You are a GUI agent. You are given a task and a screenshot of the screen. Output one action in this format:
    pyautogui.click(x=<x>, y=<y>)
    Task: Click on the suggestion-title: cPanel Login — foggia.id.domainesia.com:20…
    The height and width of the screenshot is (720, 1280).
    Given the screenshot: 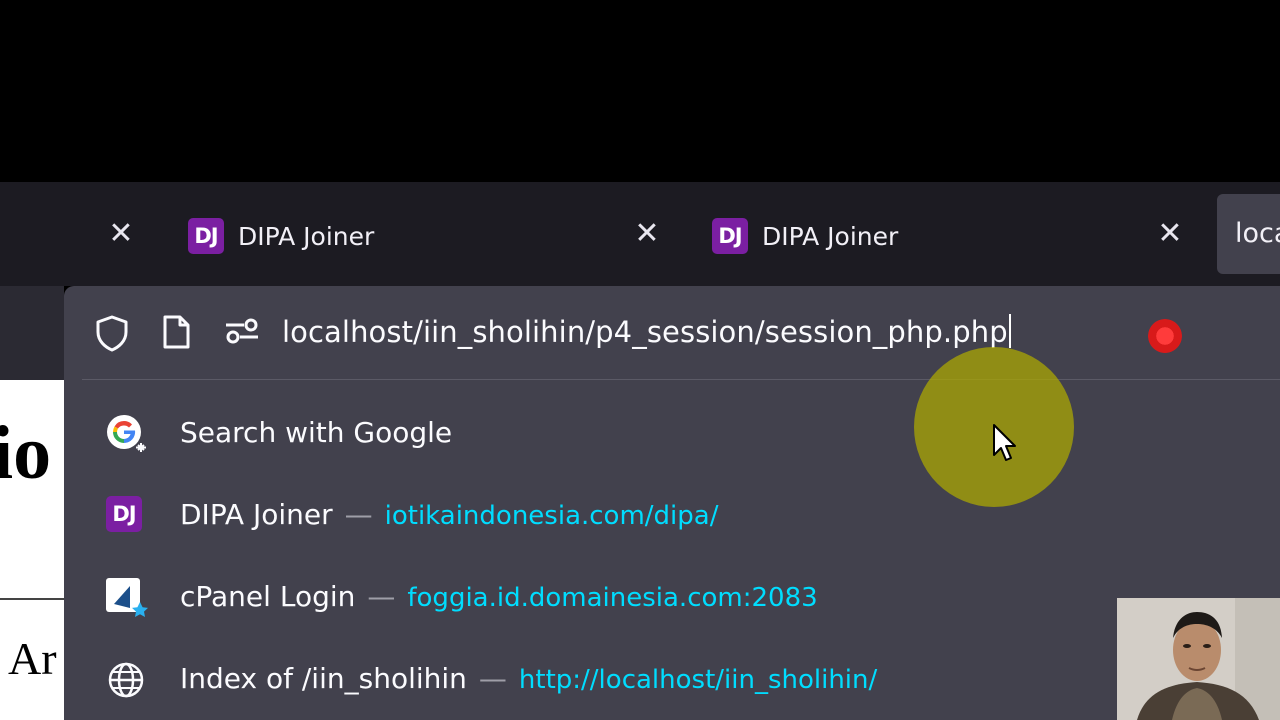 What is the action you would take?
    pyautogui.click(x=499, y=596)
    